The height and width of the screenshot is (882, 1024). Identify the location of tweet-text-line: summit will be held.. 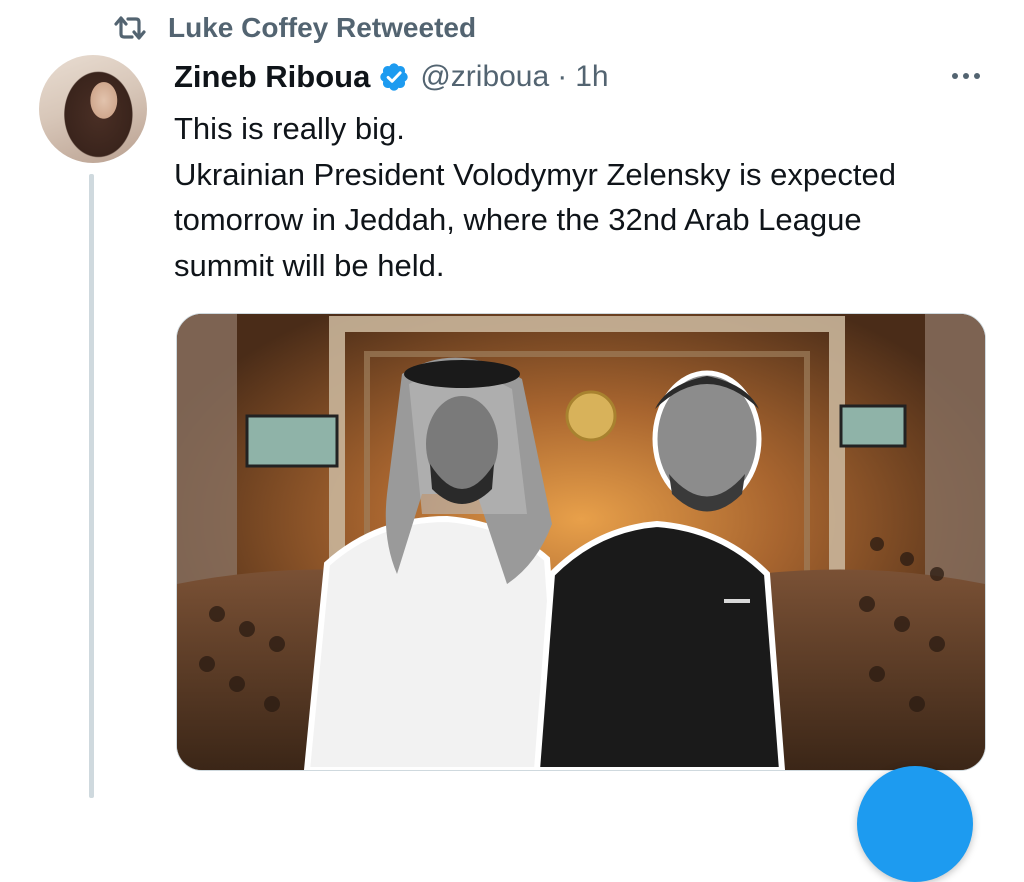
(309, 265).